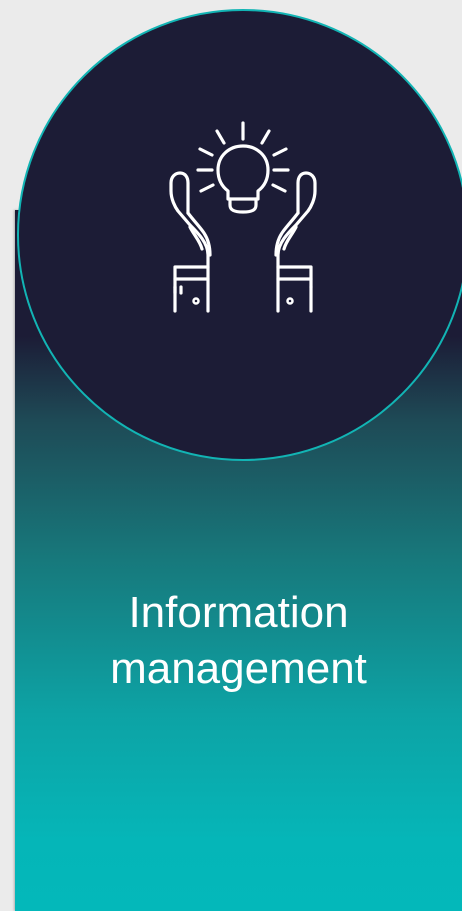 The height and width of the screenshot is (911, 462). I want to click on hands-holding-lightbulb-icon, so click(243, 217).